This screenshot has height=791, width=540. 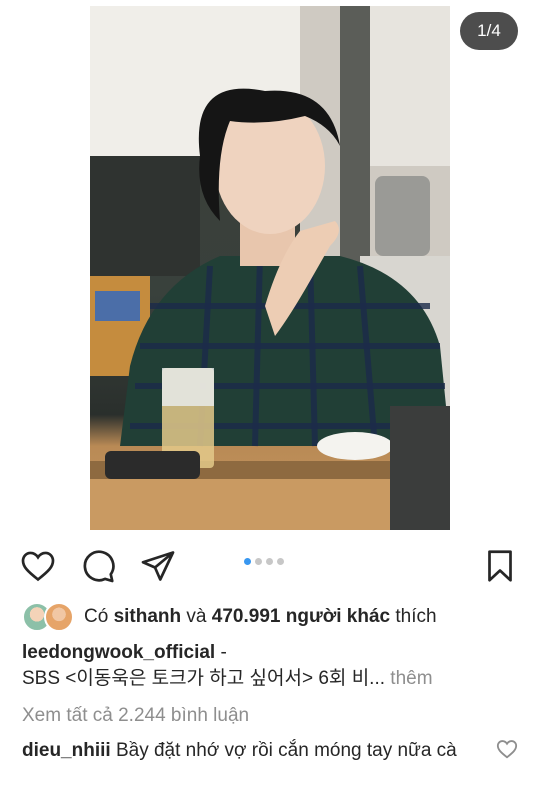 What do you see at coordinates (286, 750) in the screenshot?
I see `comment-text: Bầy đặt nhớ vợ rồi cắn móng tay nữa cà` at bounding box center [286, 750].